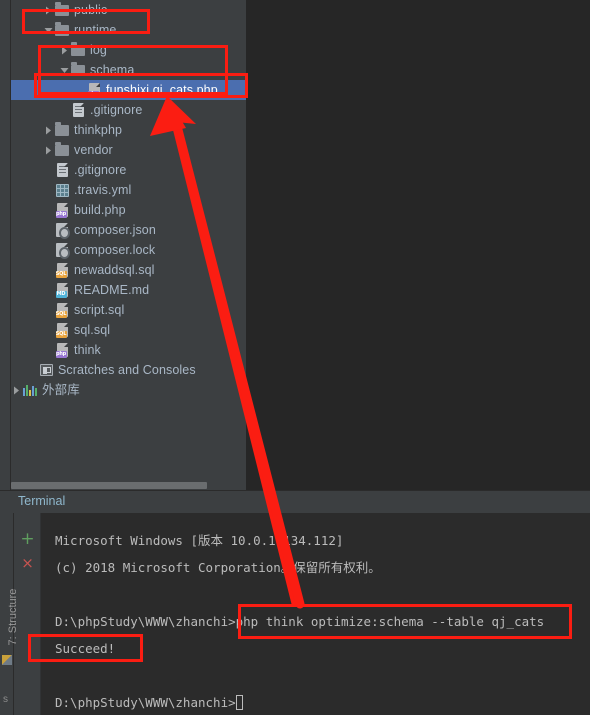 Image resolution: width=590 pixels, height=715 pixels. I want to click on tree-item: .travis.yml, so click(128, 190).